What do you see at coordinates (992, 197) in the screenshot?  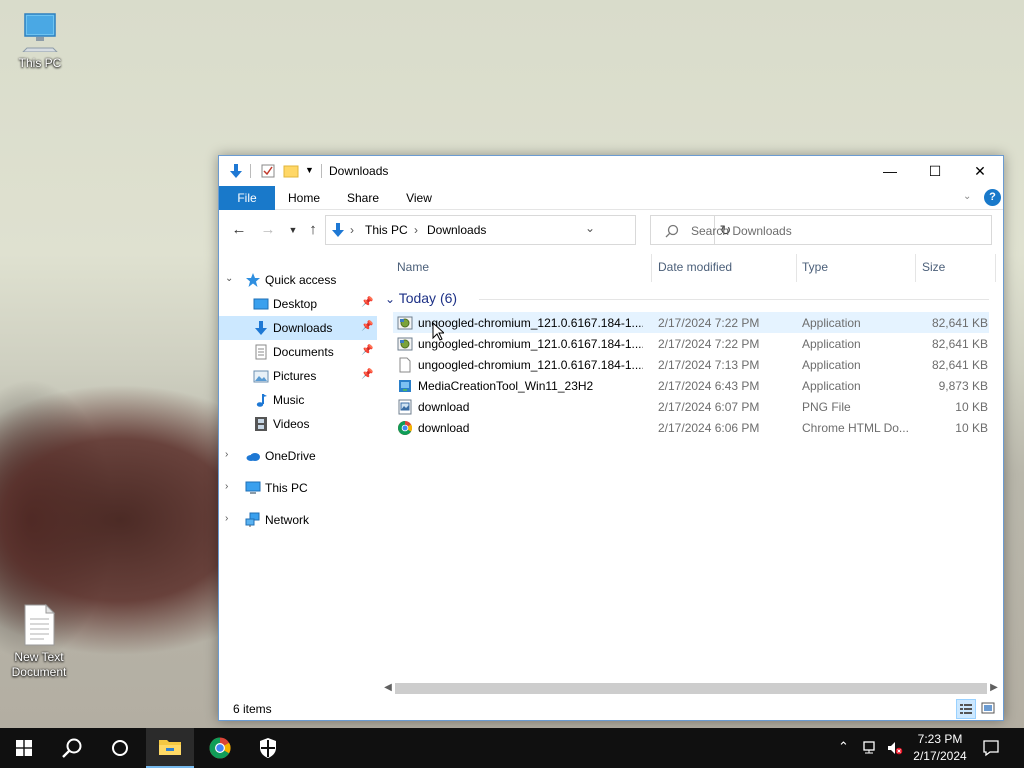 I see `help-button: ?` at bounding box center [992, 197].